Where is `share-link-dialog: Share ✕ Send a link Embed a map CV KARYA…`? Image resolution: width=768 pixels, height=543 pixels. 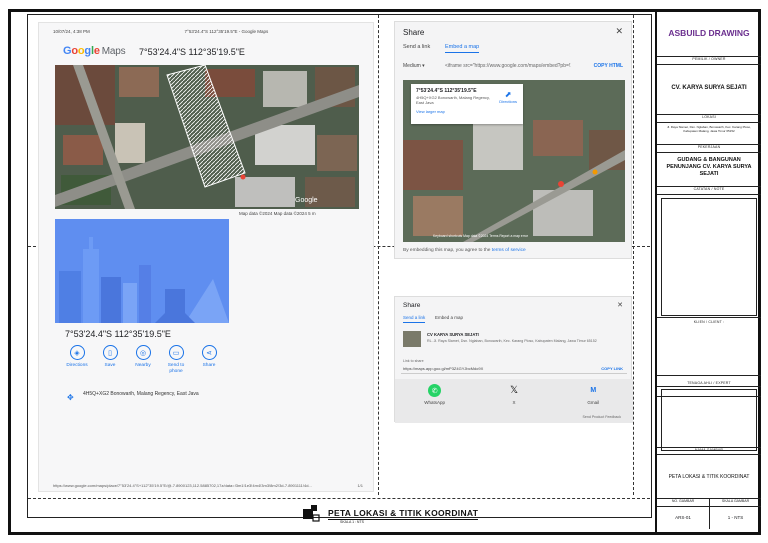
share-link-dialog: Share ✕ Send a link Embed a map CV KARYA… is located at coordinates (513, 359).